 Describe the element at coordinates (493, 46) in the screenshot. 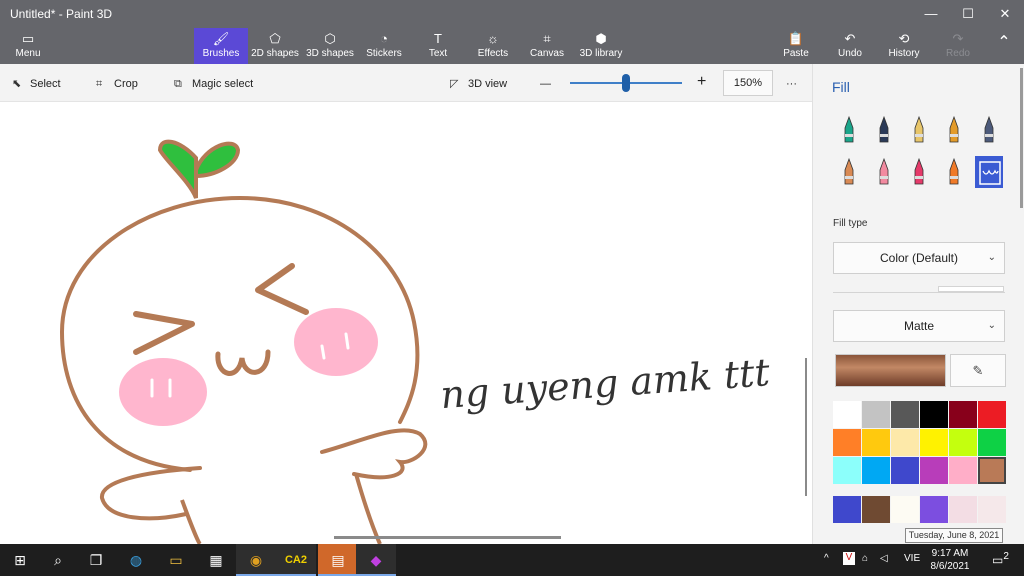

I see `tab-effects: ☼ Effects` at that location.